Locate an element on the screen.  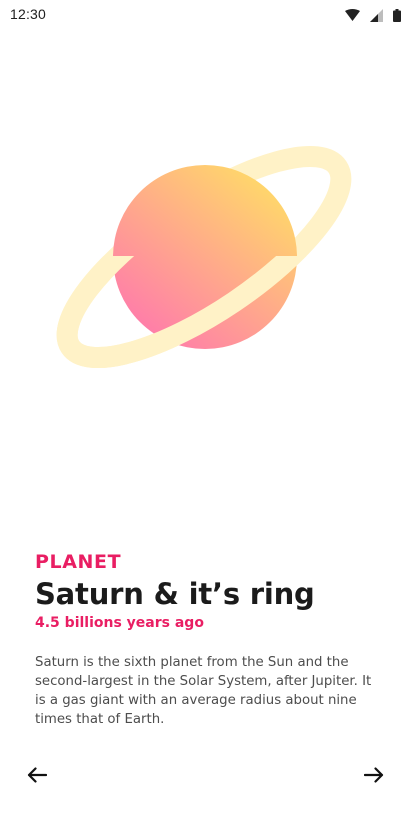
previous-button is located at coordinates (37, 775).